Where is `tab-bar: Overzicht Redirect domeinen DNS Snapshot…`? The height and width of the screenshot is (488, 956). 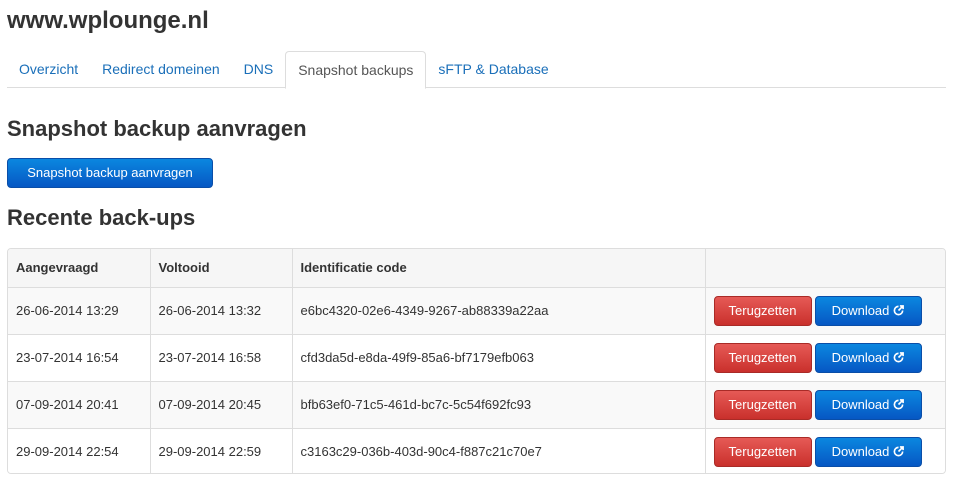
tab-bar: Overzicht Redirect domeinen DNS Snapshot… is located at coordinates (476, 70).